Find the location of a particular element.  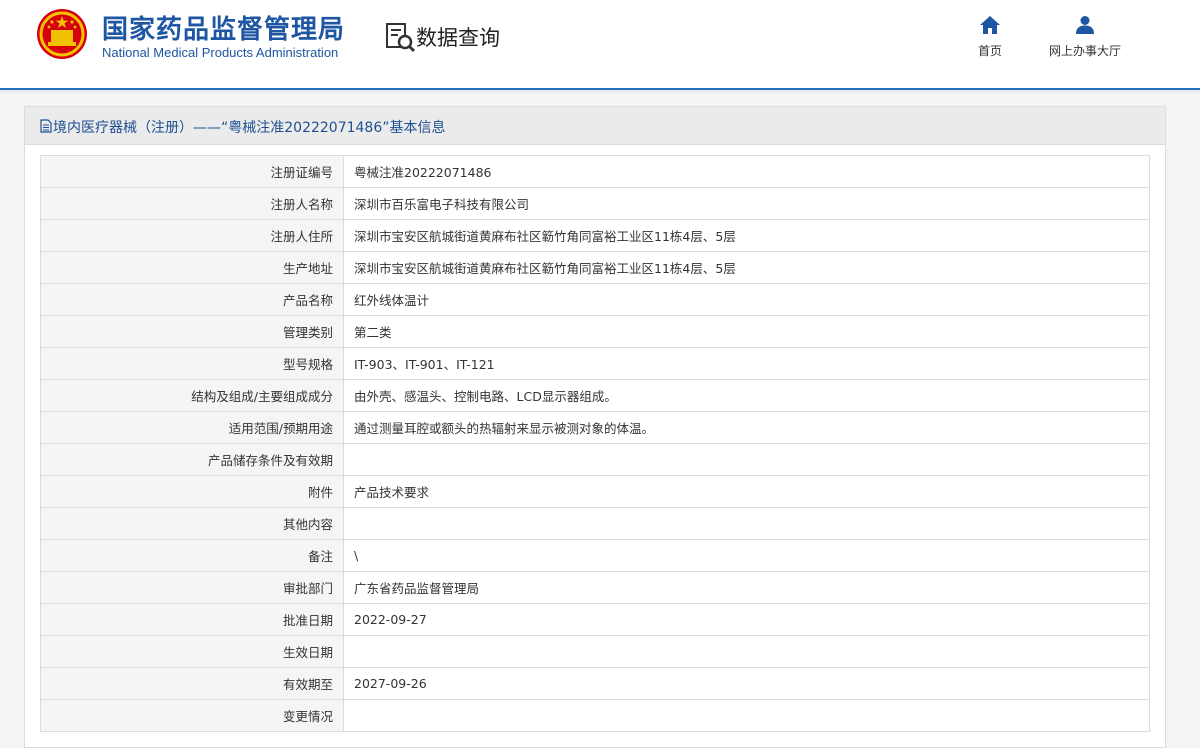

field-label: 管理类别 is located at coordinates (192, 331).